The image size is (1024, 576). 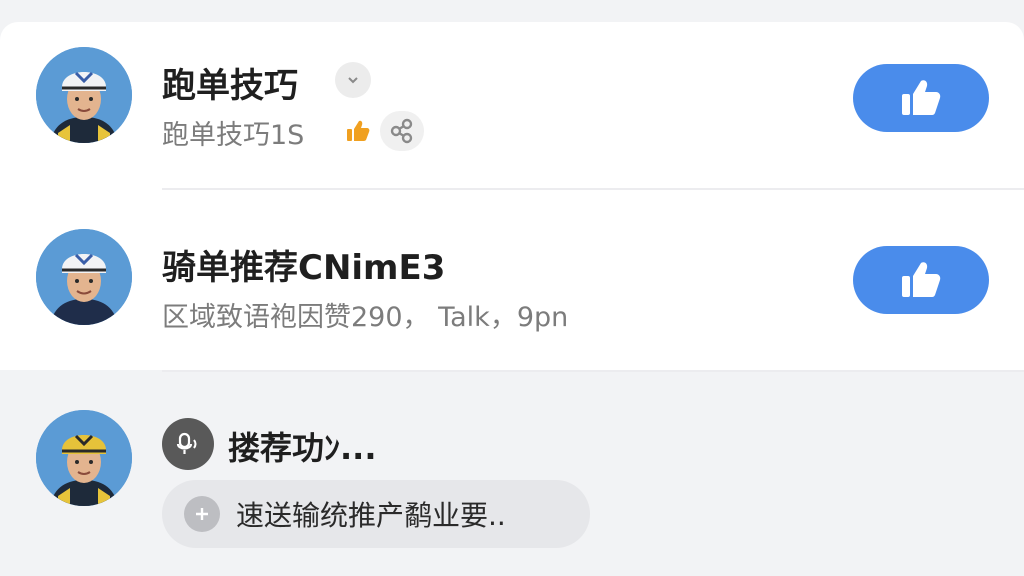 I want to click on item-title: 骑单推荐CNimE3, so click(x=304, y=268).